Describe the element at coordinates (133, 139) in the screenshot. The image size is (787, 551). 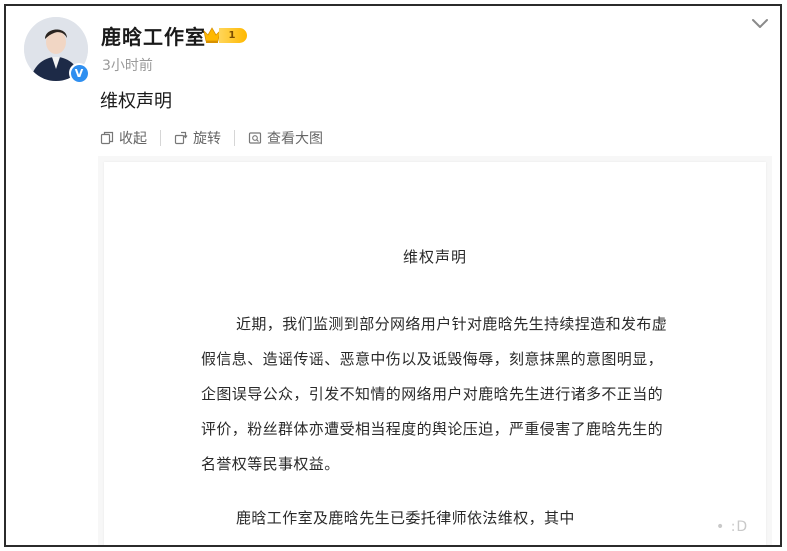
I see `collapse-label: 收起` at that location.